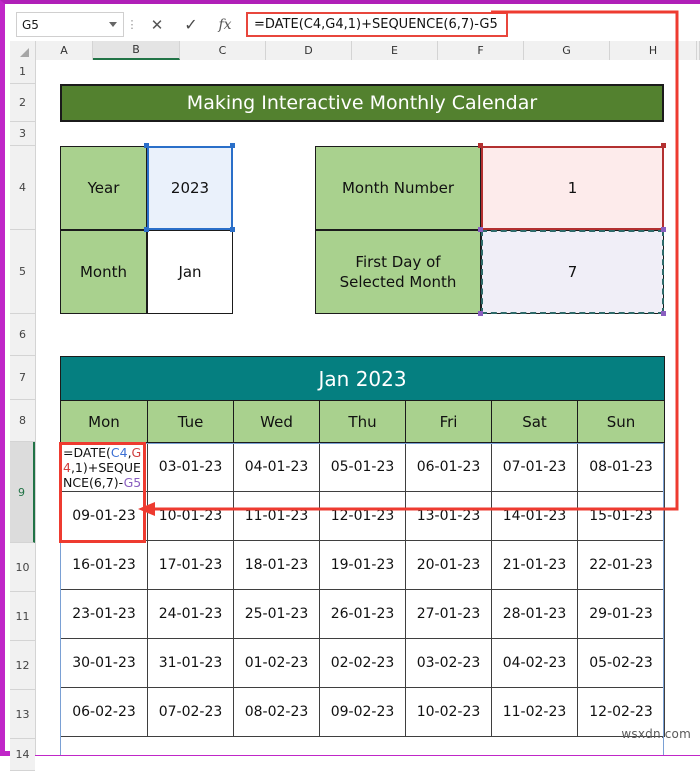 This screenshot has width=700, height=771. I want to click on calendar-date-cell: 26-01-23, so click(362, 614).